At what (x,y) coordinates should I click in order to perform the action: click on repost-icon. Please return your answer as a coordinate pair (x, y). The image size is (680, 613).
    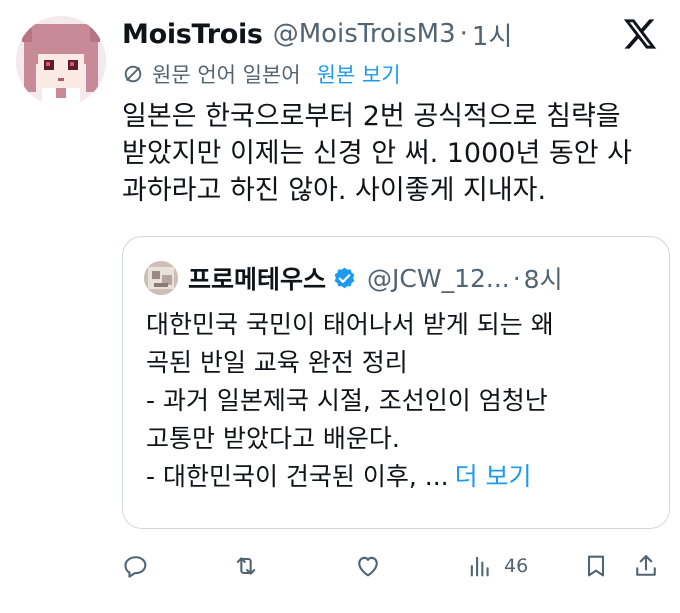
    Looking at the image, I should click on (246, 566).